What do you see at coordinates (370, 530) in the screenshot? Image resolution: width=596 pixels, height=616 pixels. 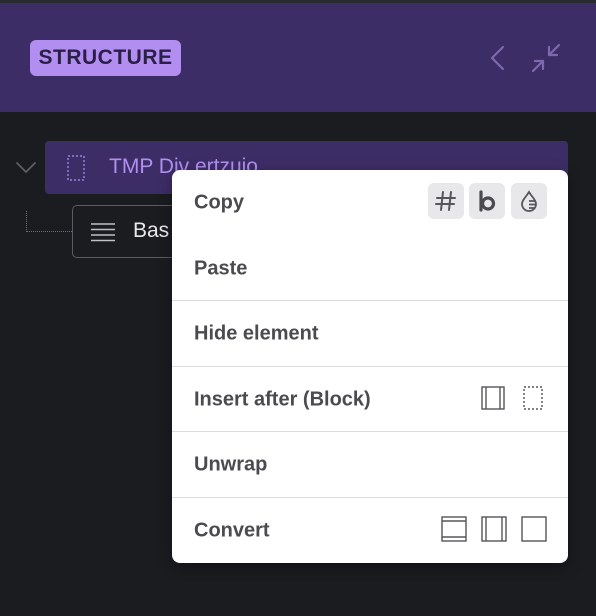 I see `menu-item-convert: Convert` at bounding box center [370, 530].